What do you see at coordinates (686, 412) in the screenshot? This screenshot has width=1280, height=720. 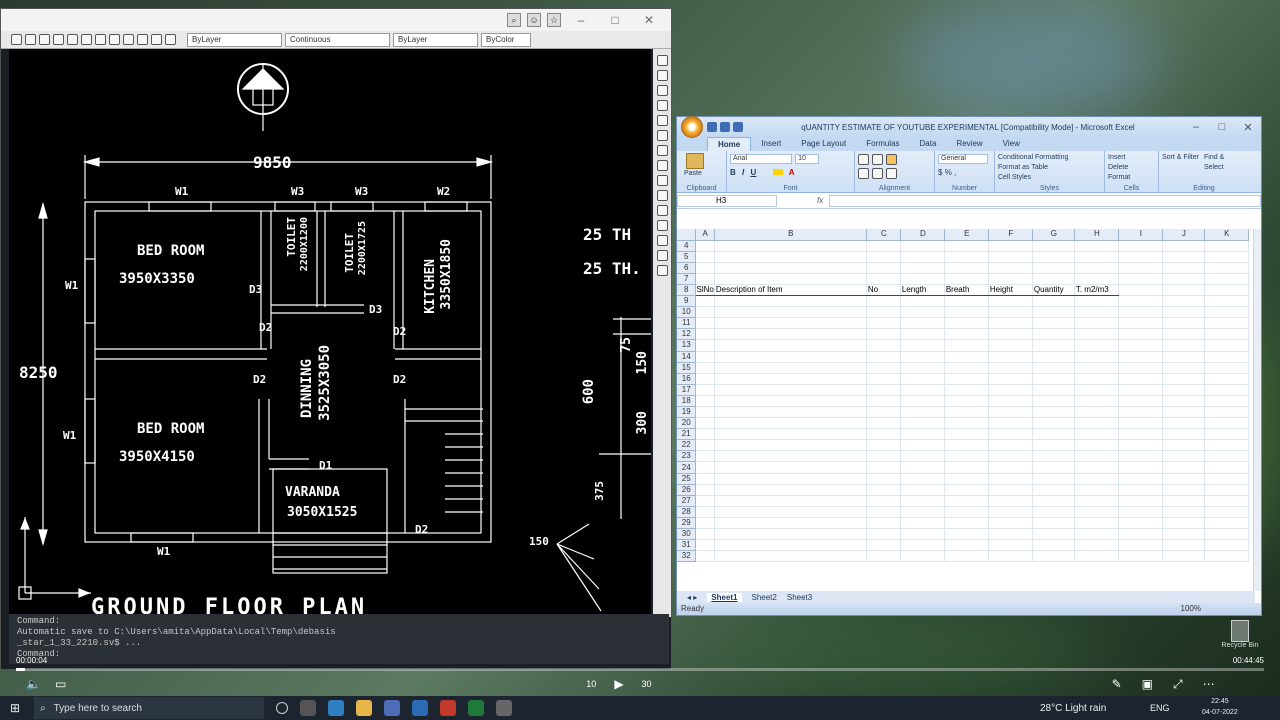 I see `row-header: 19` at bounding box center [686, 412].